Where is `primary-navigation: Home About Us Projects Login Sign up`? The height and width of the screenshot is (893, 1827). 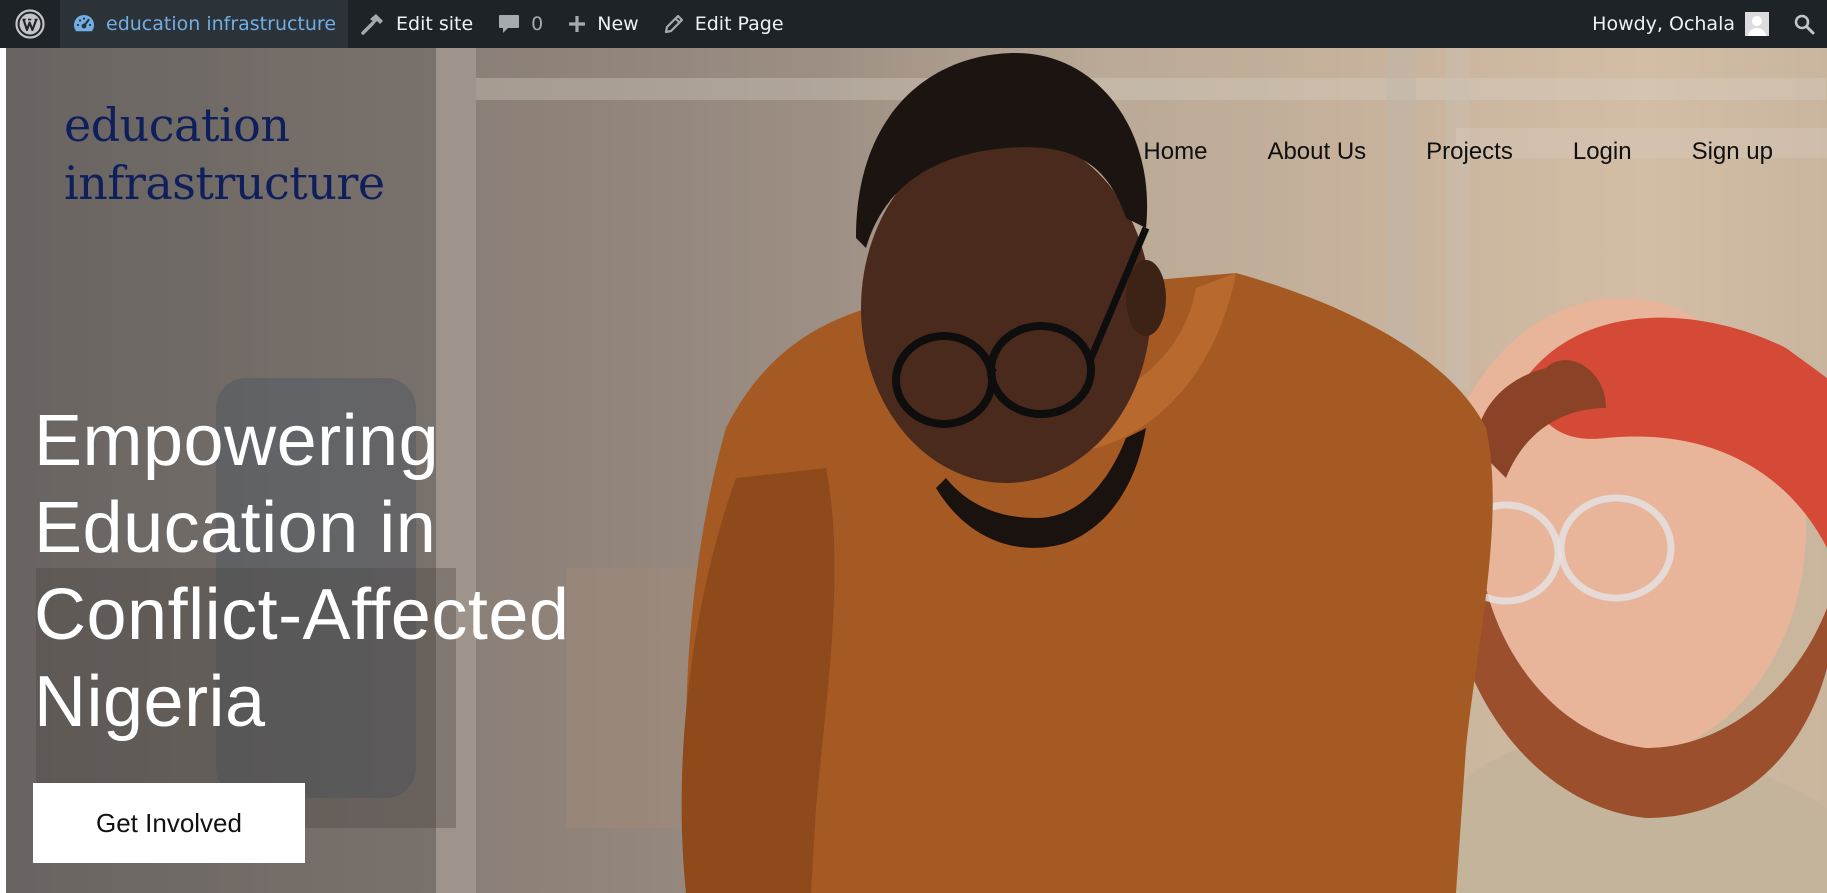
primary-navigation: Home About Us Projects Login Sign up is located at coordinates (1458, 152).